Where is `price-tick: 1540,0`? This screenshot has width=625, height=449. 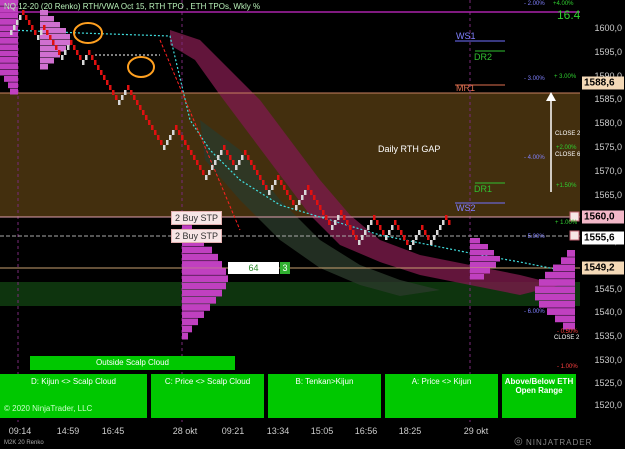
price-tick: 1540,0 is located at coordinates (608, 312).